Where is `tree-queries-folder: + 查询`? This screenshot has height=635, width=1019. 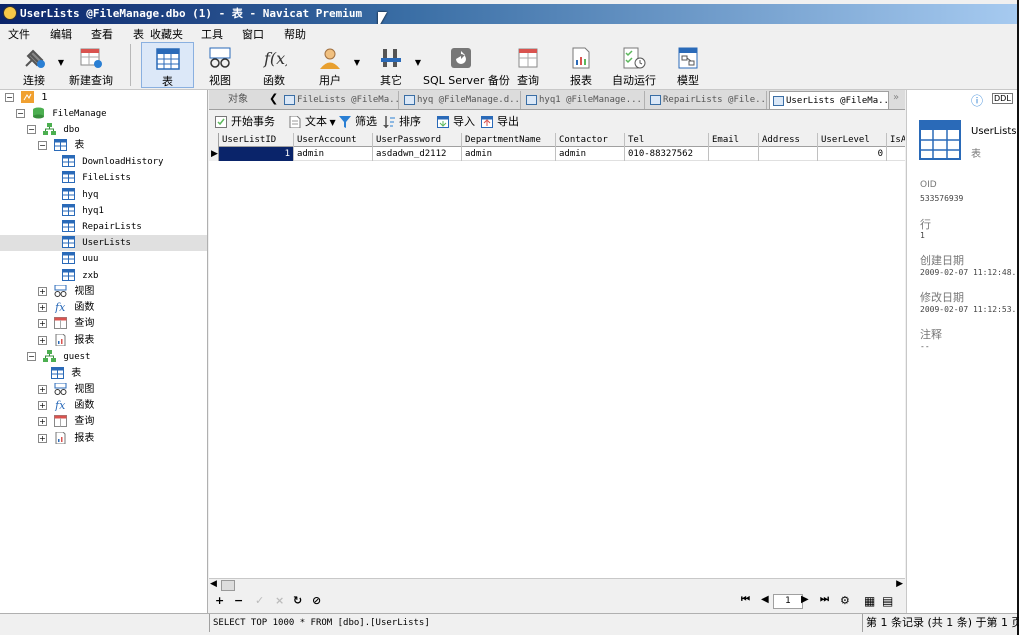 tree-queries-folder: + 查询 is located at coordinates (66, 324).